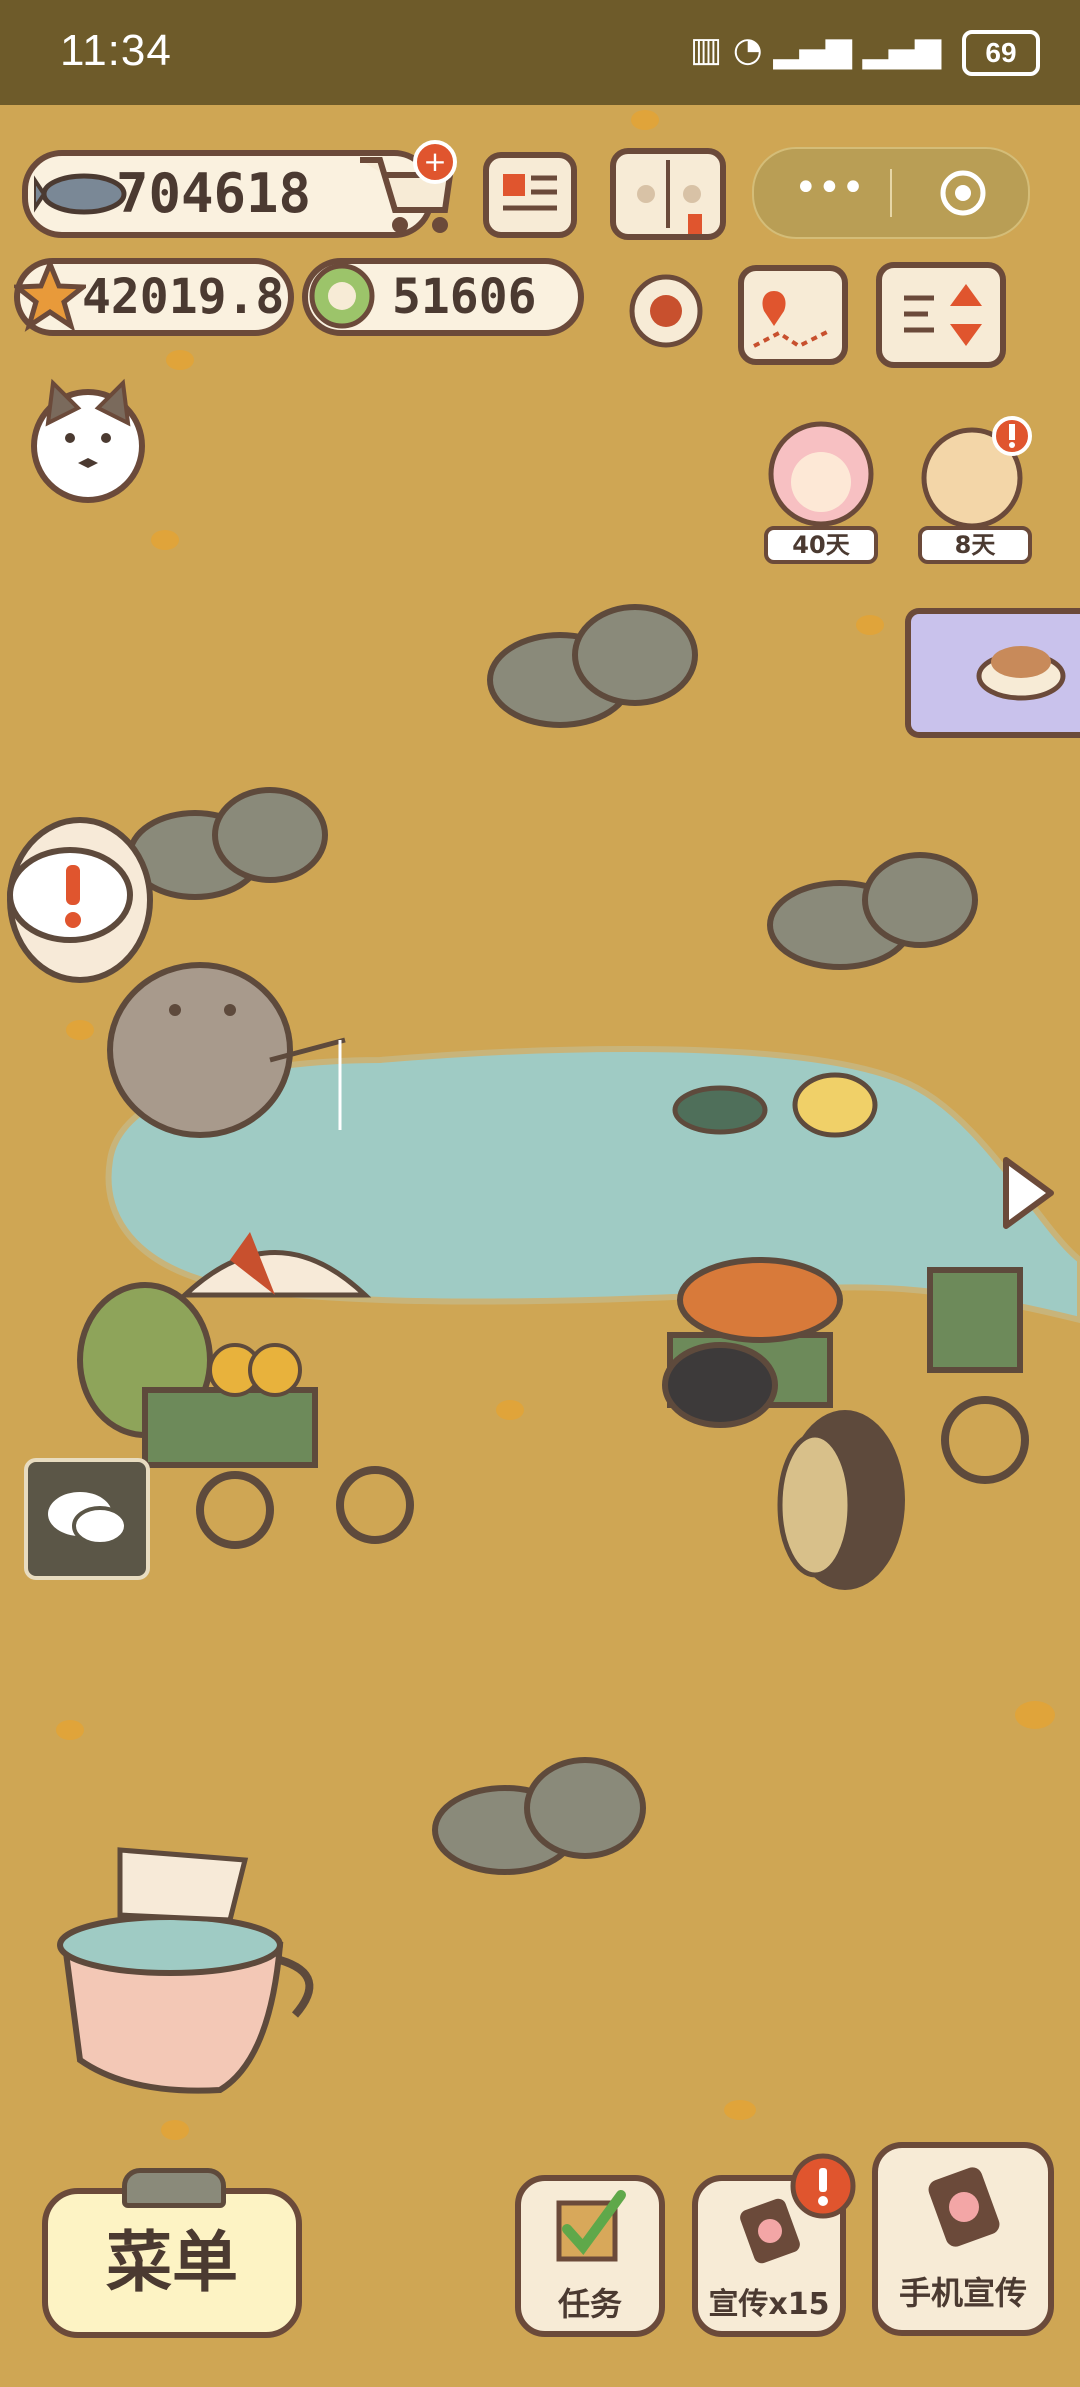 Image resolution: width=1080 pixels, height=2387 pixels. Describe the element at coordinates (464, 297) in the screenshot. I see `coin-count: 51606` at that location.